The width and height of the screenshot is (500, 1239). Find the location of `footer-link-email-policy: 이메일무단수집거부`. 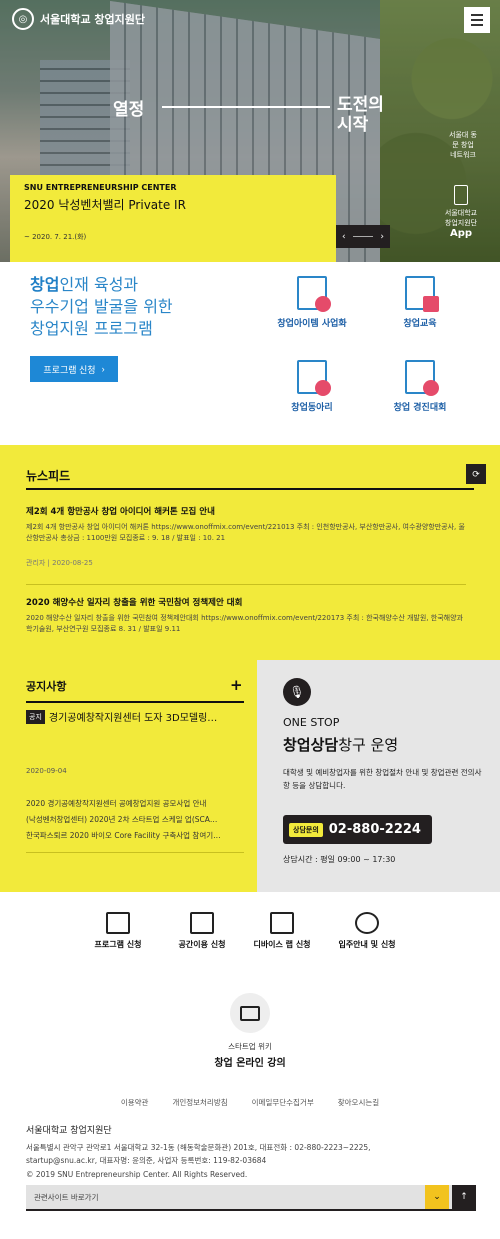

footer-link-email-policy: 이메일무단수집거부 is located at coordinates (283, 1102).